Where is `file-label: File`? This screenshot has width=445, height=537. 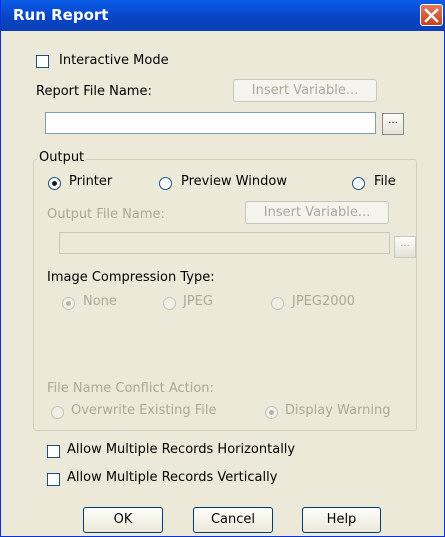
file-label: File is located at coordinates (385, 181).